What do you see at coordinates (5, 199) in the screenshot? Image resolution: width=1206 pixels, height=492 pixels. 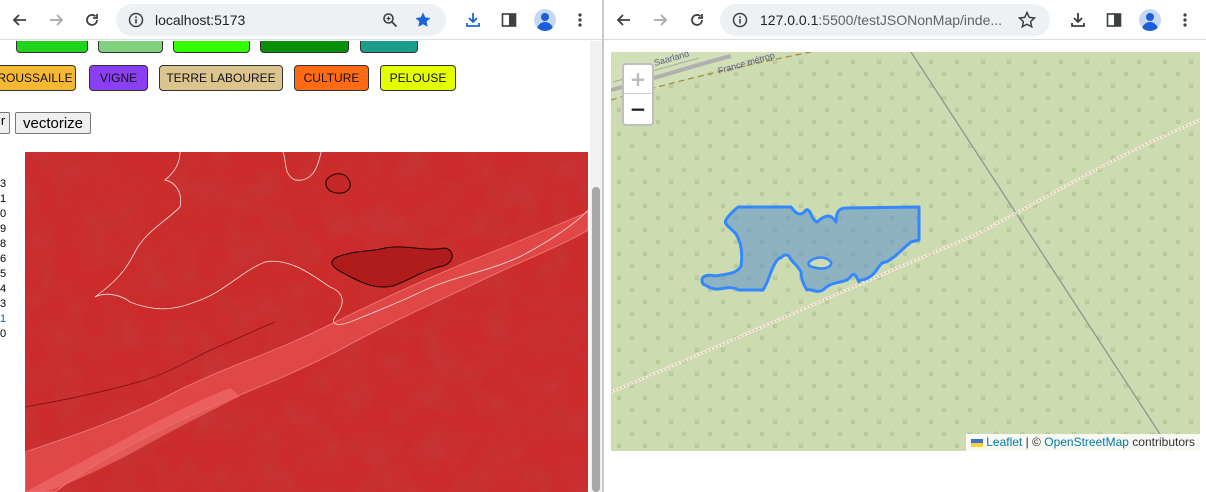 I see `side-number: 1` at bounding box center [5, 199].